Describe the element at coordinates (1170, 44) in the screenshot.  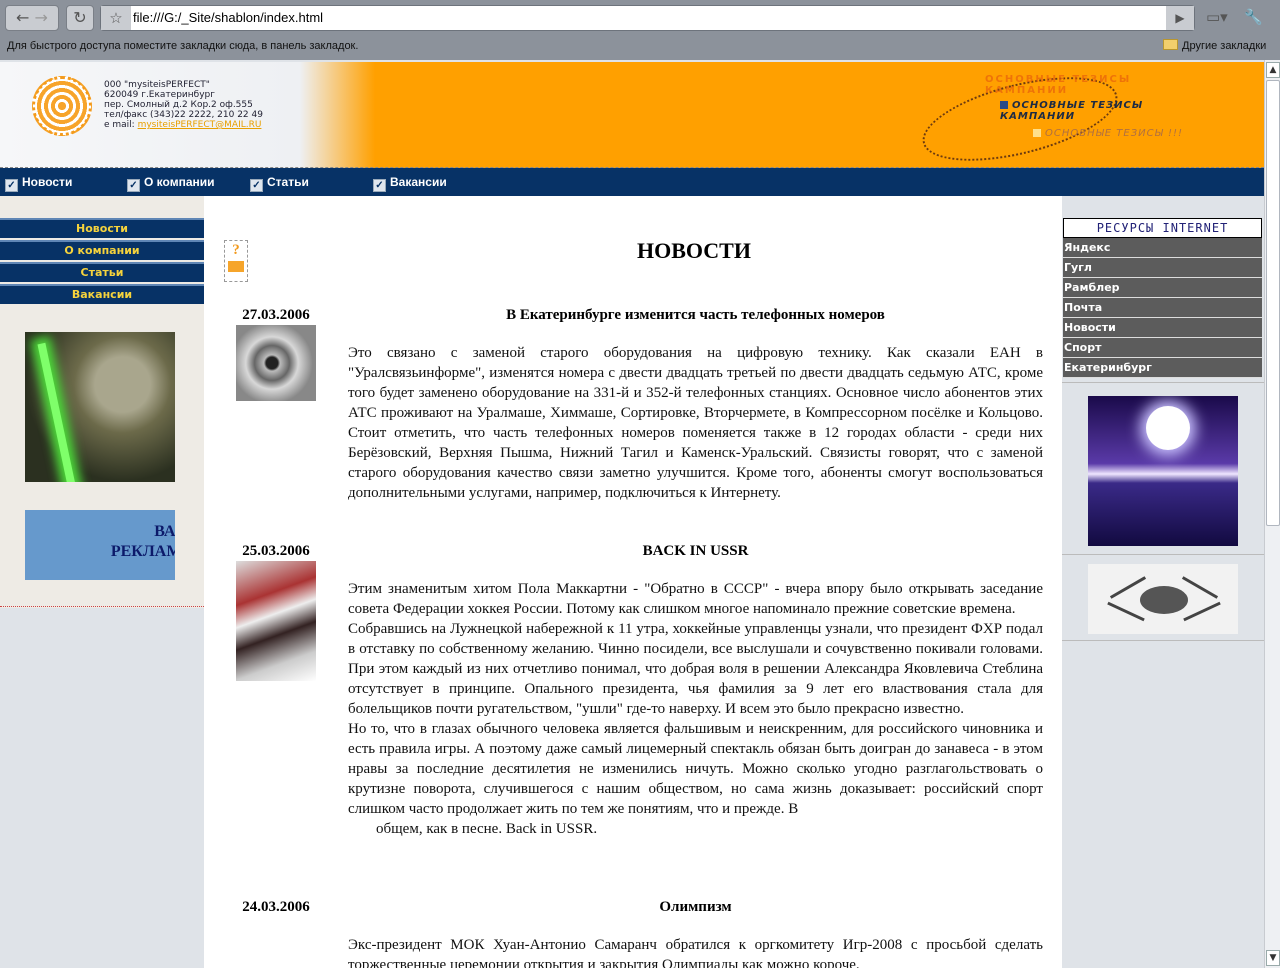
I see `folder-icon` at that location.